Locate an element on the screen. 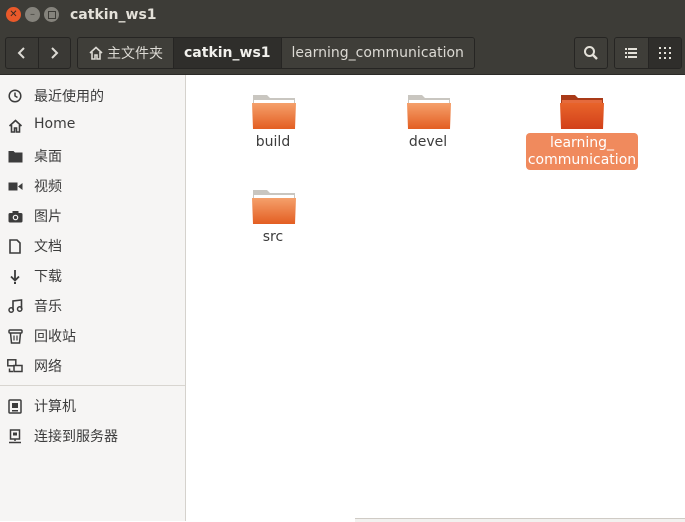 This screenshot has height=522, width=685. trash-icon is located at coordinates (15, 336).